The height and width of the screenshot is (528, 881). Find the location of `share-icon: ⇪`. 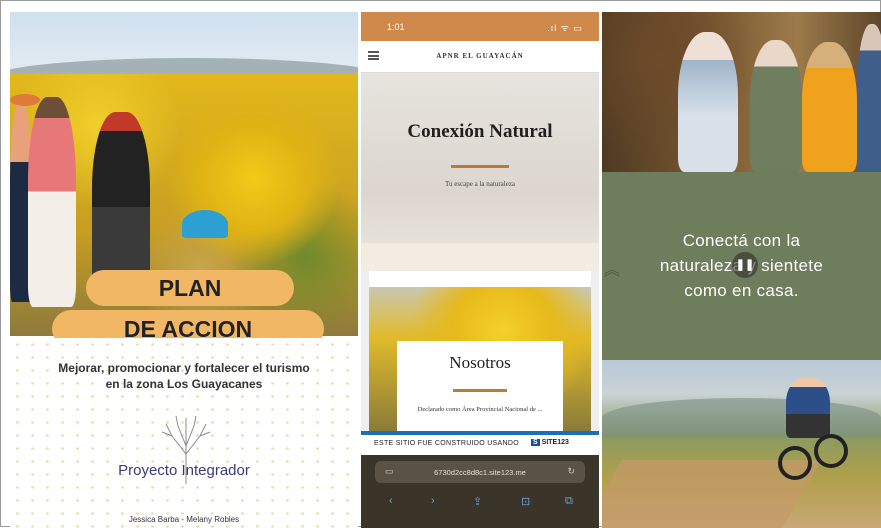

share-icon: ⇪ is located at coordinates (477, 501).